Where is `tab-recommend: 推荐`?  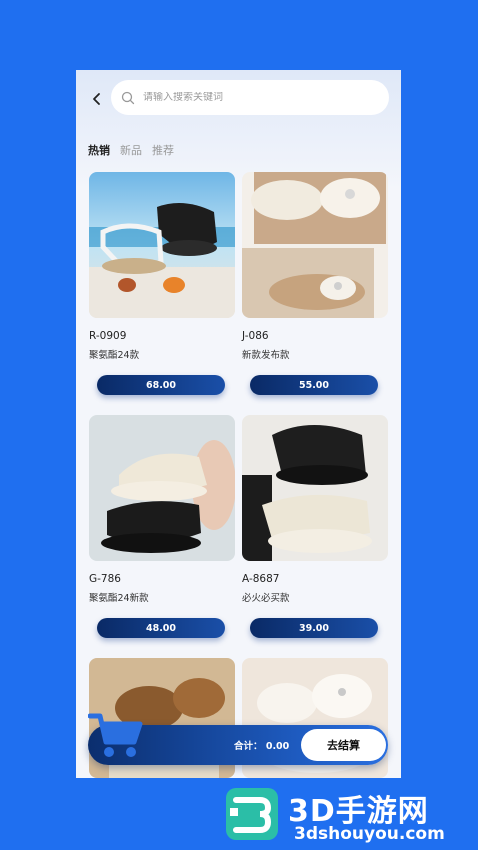 tab-recommend: 推荐 is located at coordinates (163, 150).